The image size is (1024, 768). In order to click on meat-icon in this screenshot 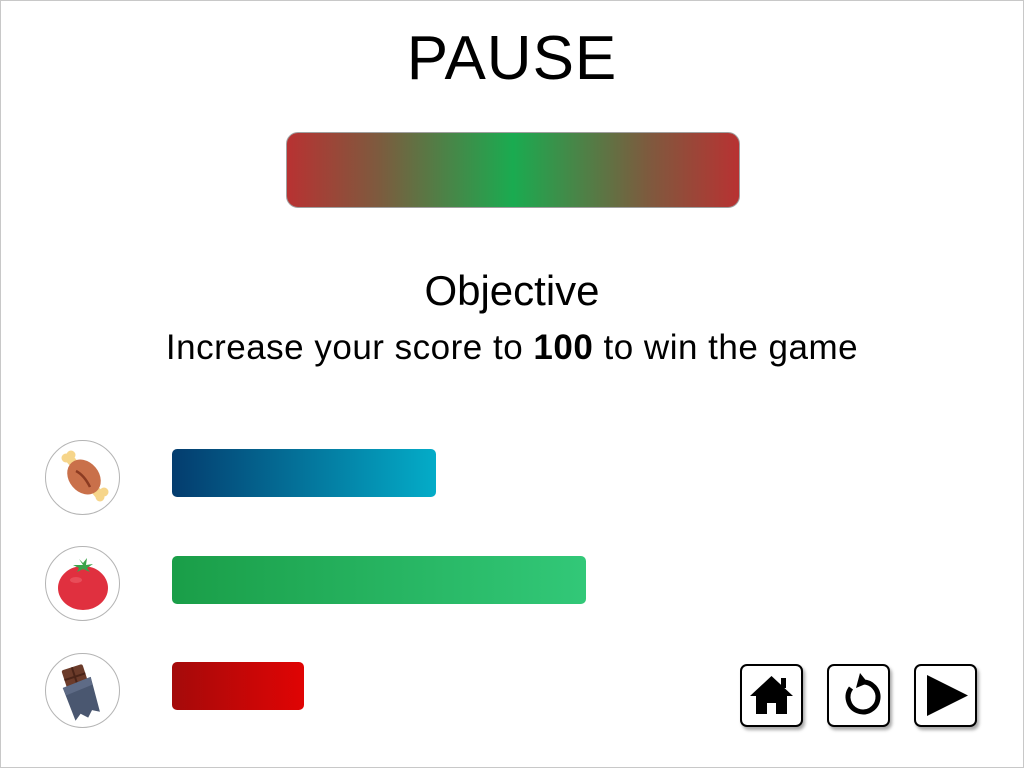, I will do `click(82, 477)`.